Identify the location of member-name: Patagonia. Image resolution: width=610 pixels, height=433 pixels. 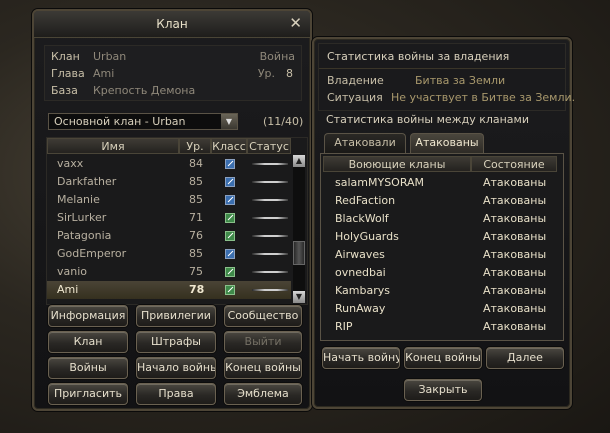
(84, 235).